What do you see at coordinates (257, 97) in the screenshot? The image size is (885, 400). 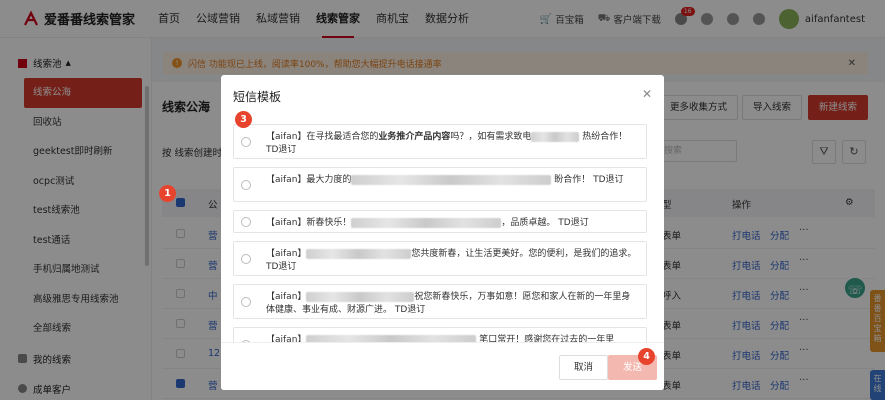 I see `modal-title: 短信模板` at bounding box center [257, 97].